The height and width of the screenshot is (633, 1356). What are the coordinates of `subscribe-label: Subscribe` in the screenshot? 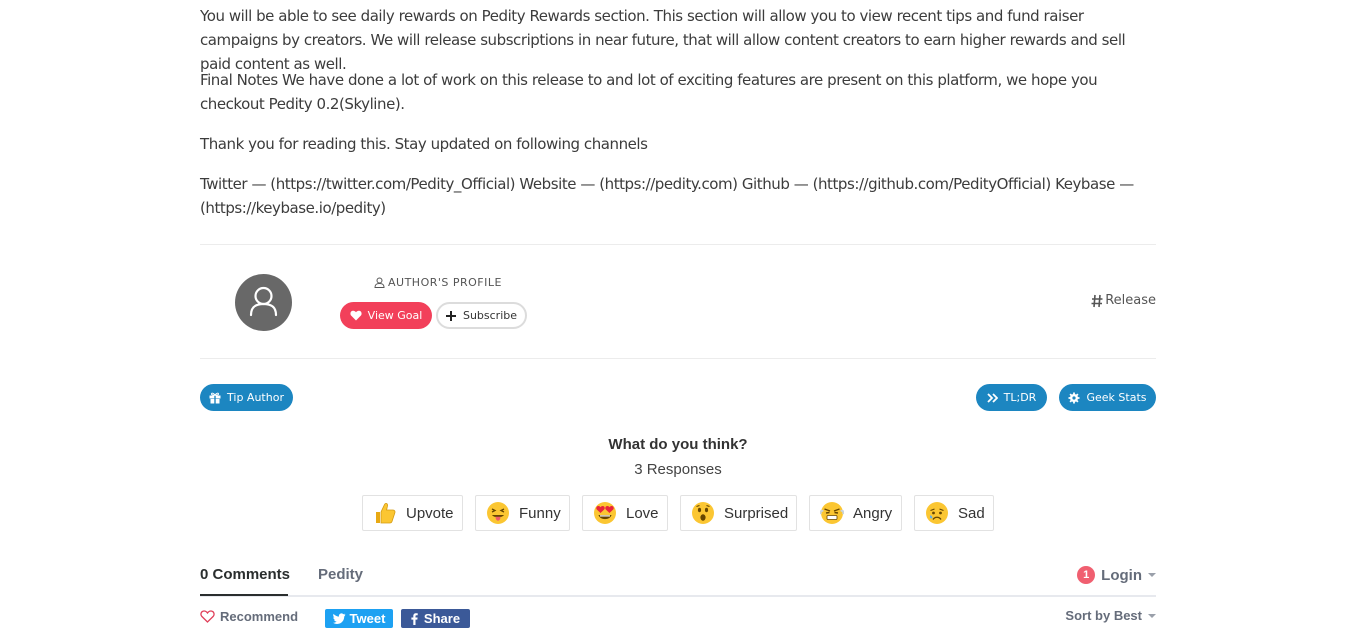 It's located at (490, 315).